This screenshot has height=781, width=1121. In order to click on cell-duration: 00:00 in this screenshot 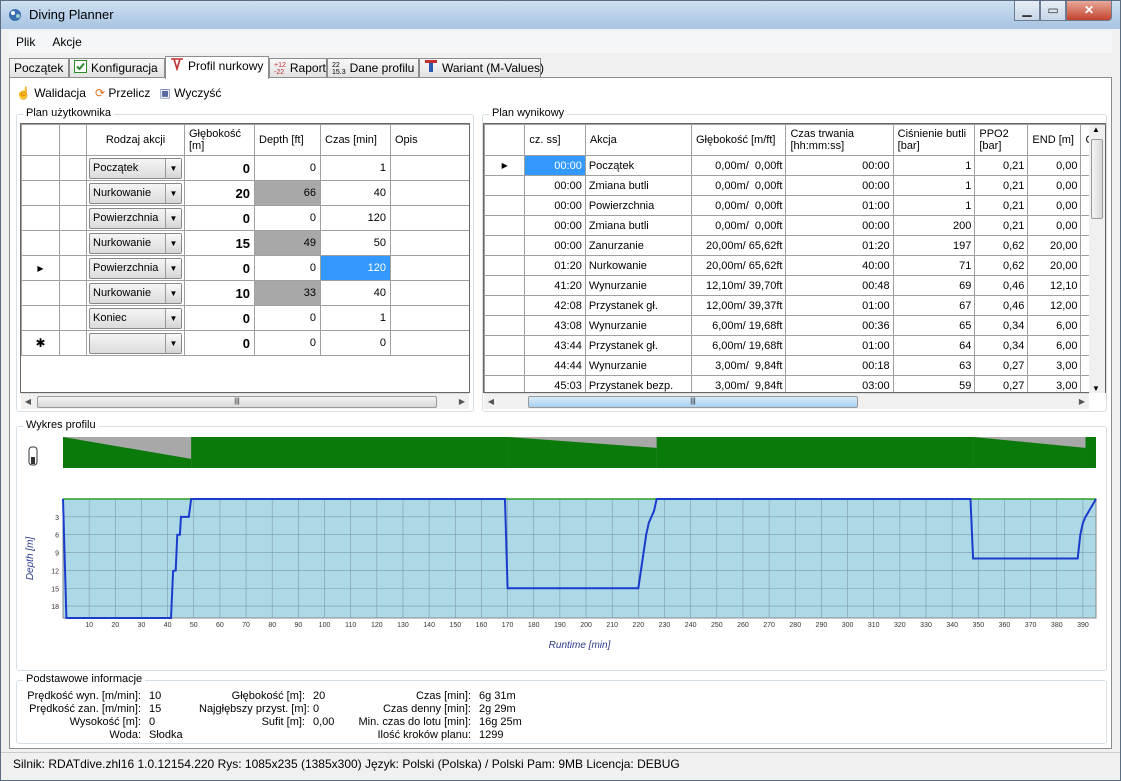, I will do `click(839, 185)`.